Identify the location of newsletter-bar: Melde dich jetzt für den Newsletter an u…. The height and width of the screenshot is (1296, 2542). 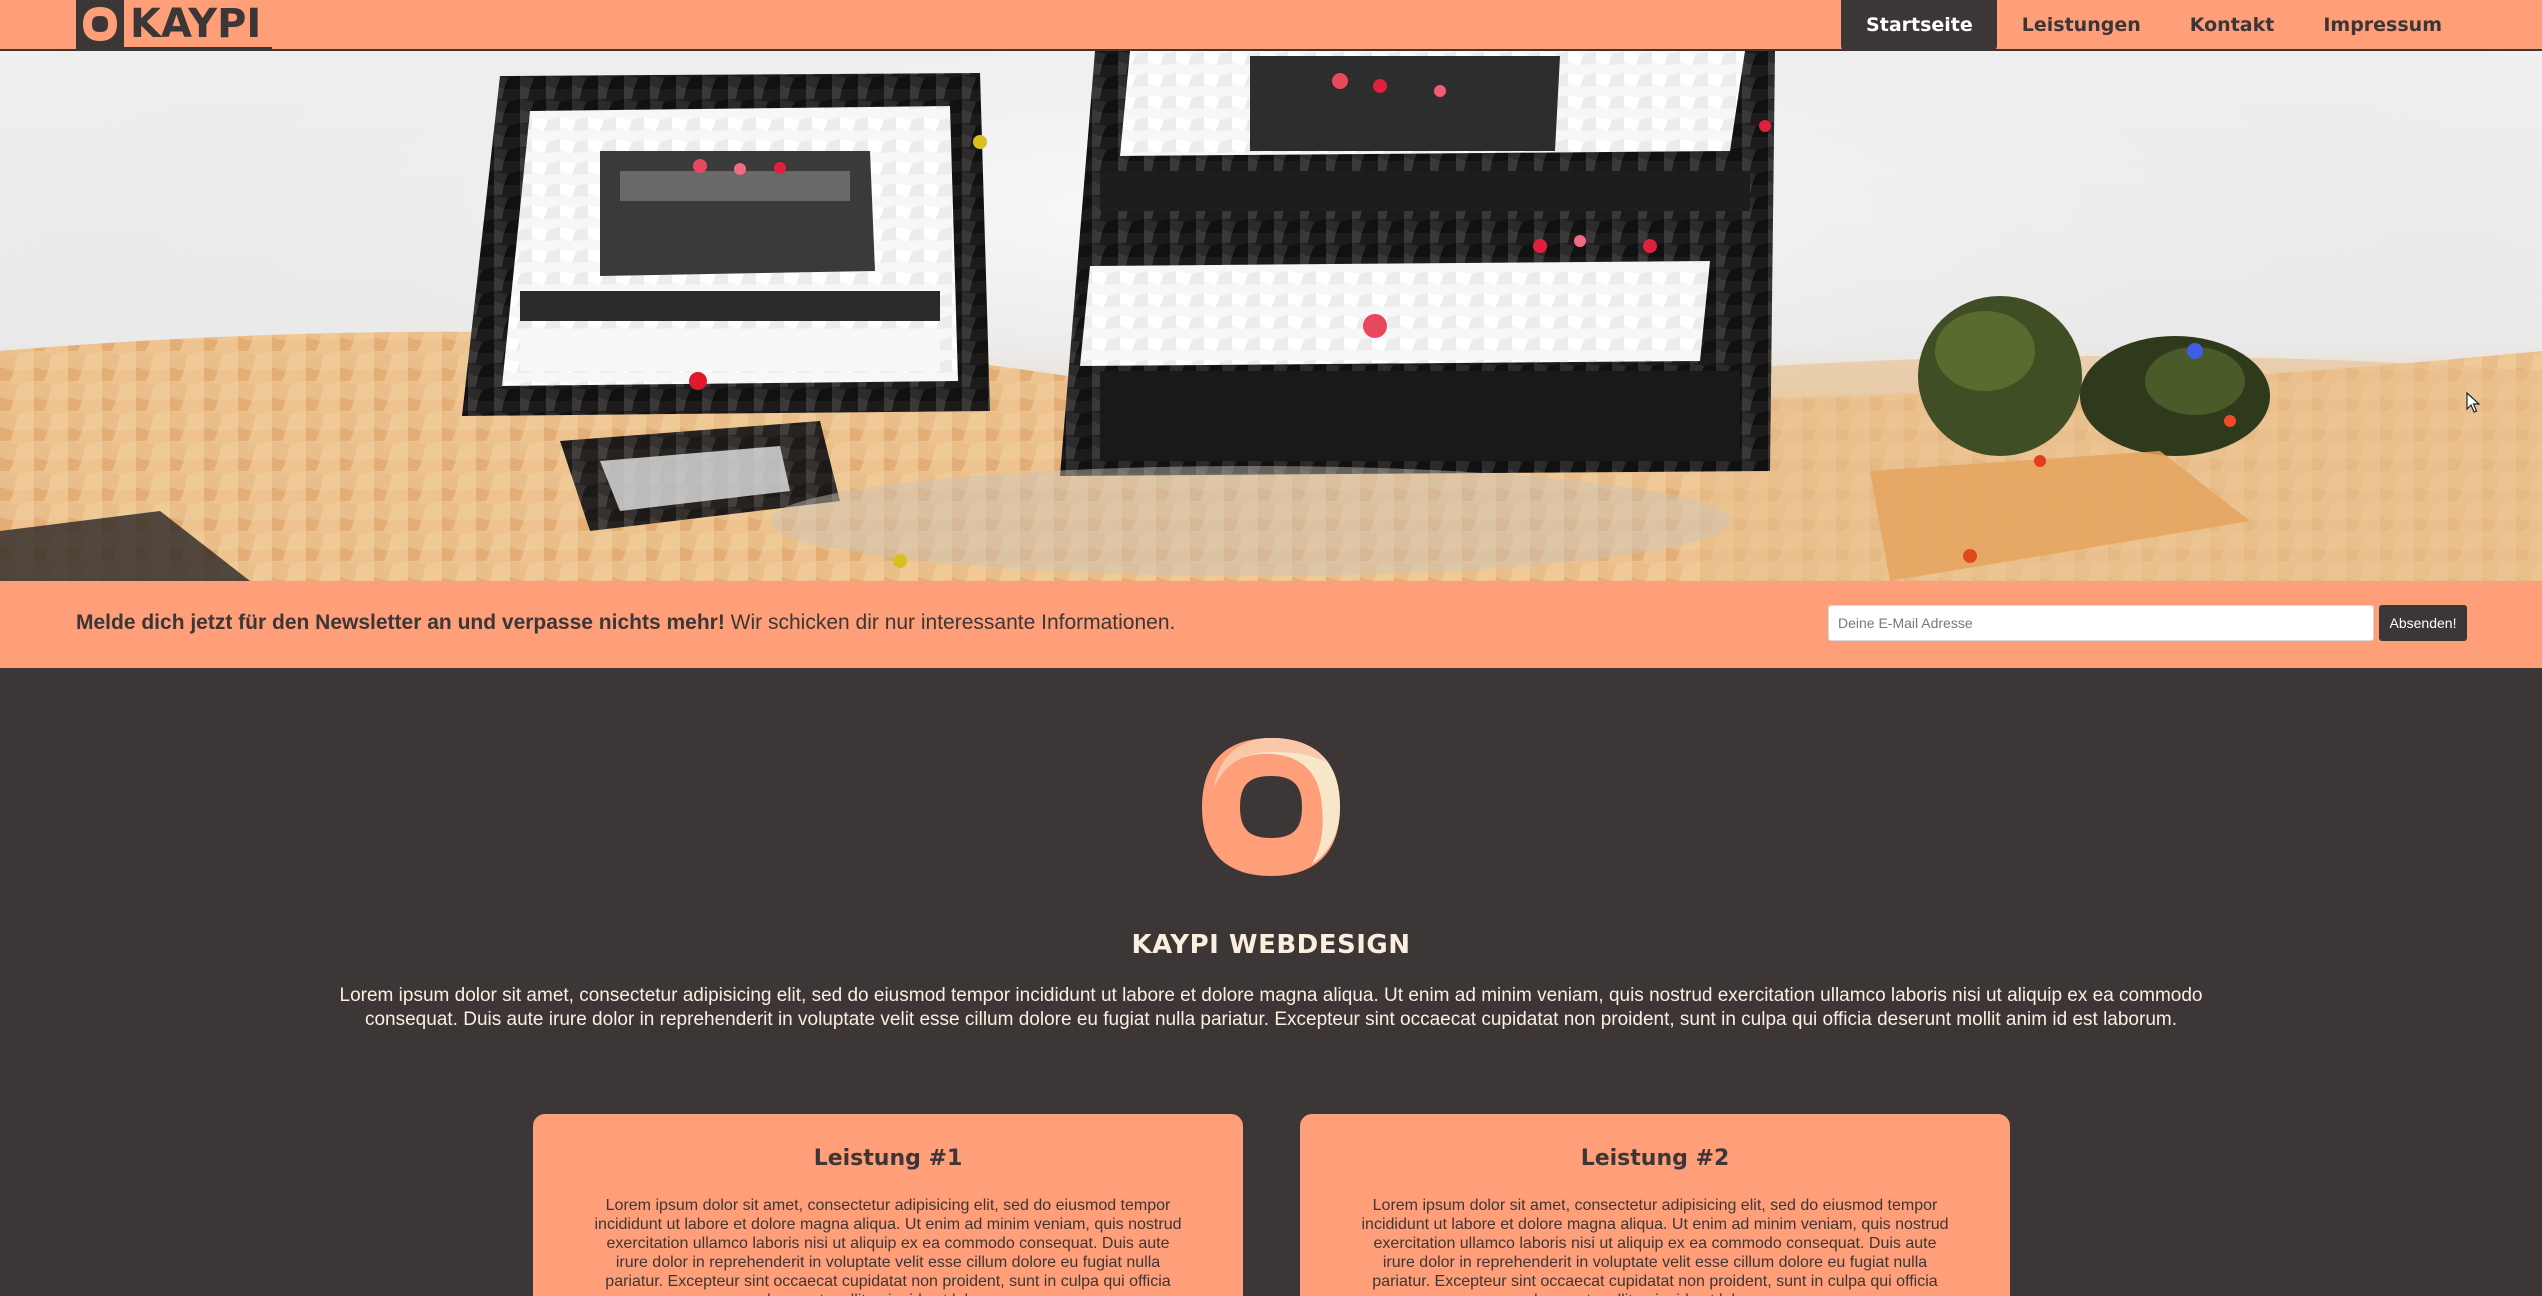
(1271, 624).